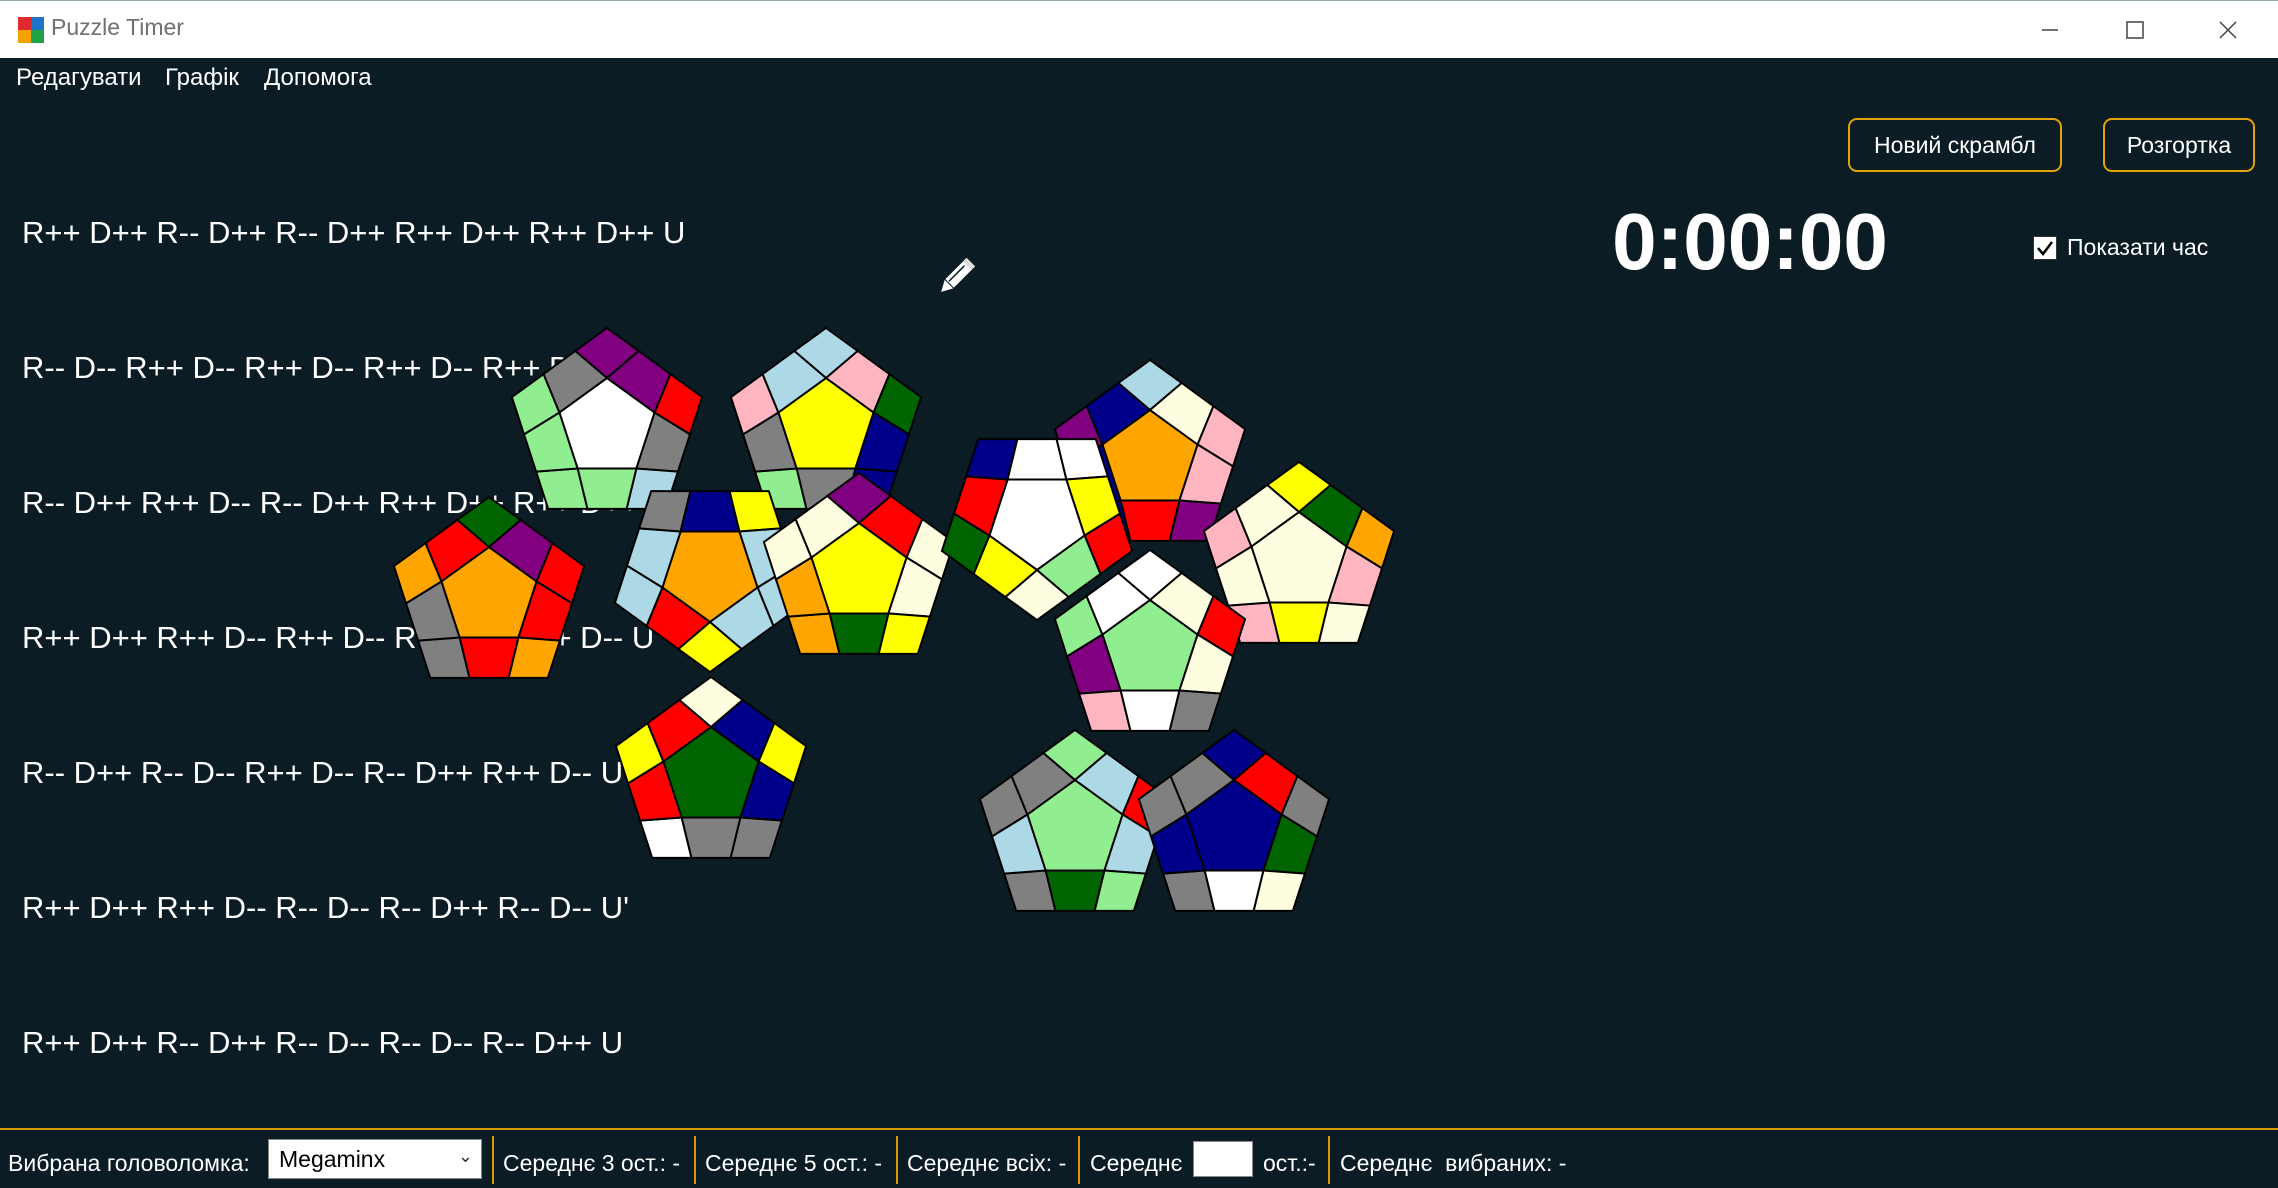  Describe the element at coordinates (332, 1159) in the screenshot. I see `puzzle-select-value: Megaminx` at that location.